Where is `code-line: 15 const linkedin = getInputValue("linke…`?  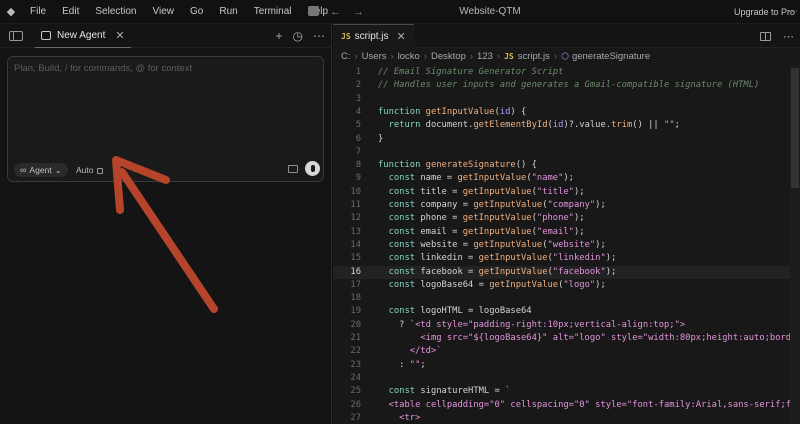 code-line: 15 const linkedin = getInputValue("linke… is located at coordinates (566, 258).